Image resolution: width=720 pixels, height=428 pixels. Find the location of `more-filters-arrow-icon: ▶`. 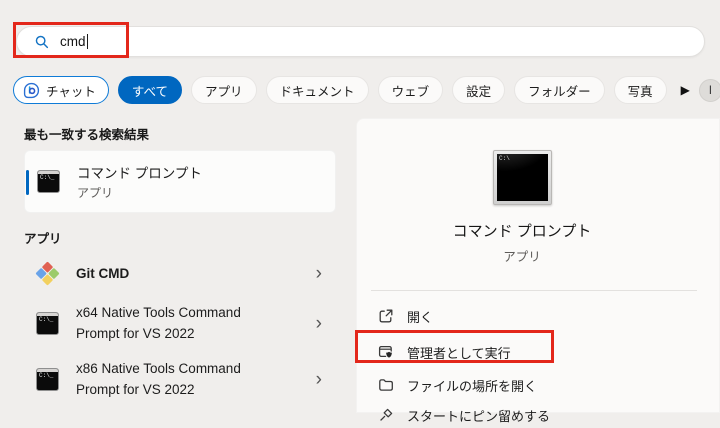

more-filters-arrow-icon: ▶ is located at coordinates (685, 90).